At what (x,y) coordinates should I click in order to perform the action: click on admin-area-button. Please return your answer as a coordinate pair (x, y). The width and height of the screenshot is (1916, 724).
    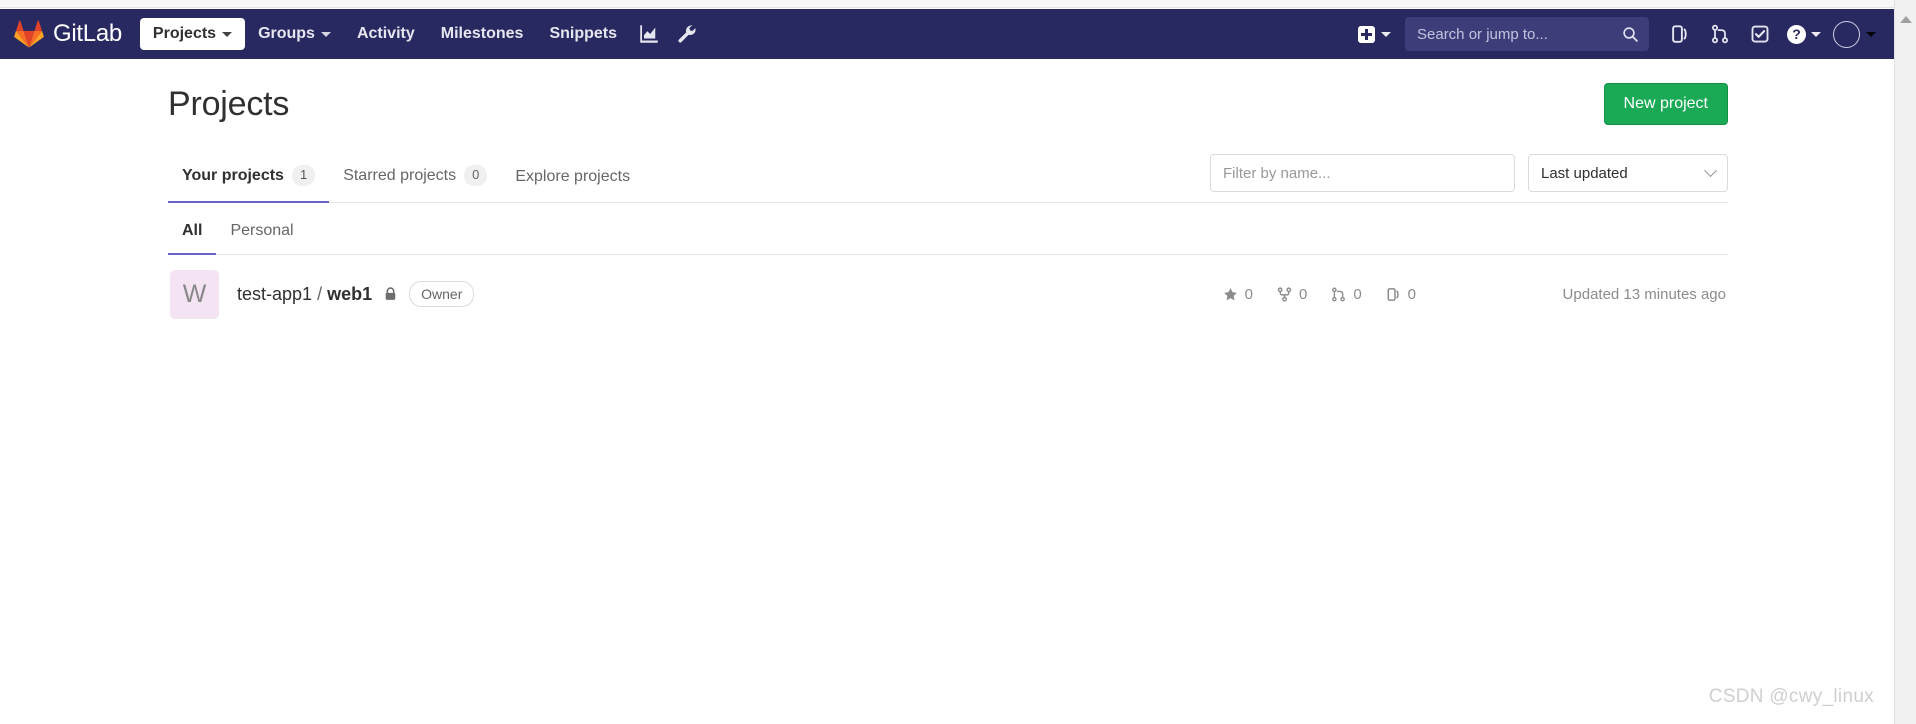
    Looking at the image, I should click on (687, 34).